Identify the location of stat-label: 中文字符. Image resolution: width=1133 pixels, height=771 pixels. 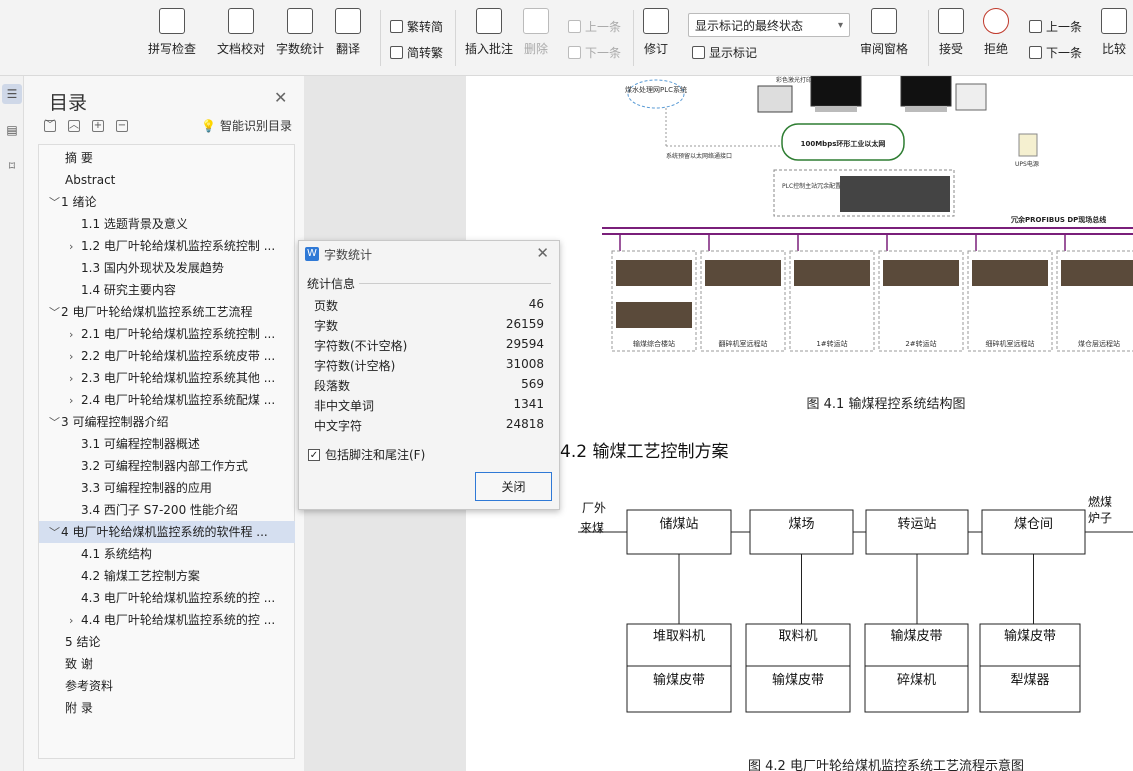
(338, 426).